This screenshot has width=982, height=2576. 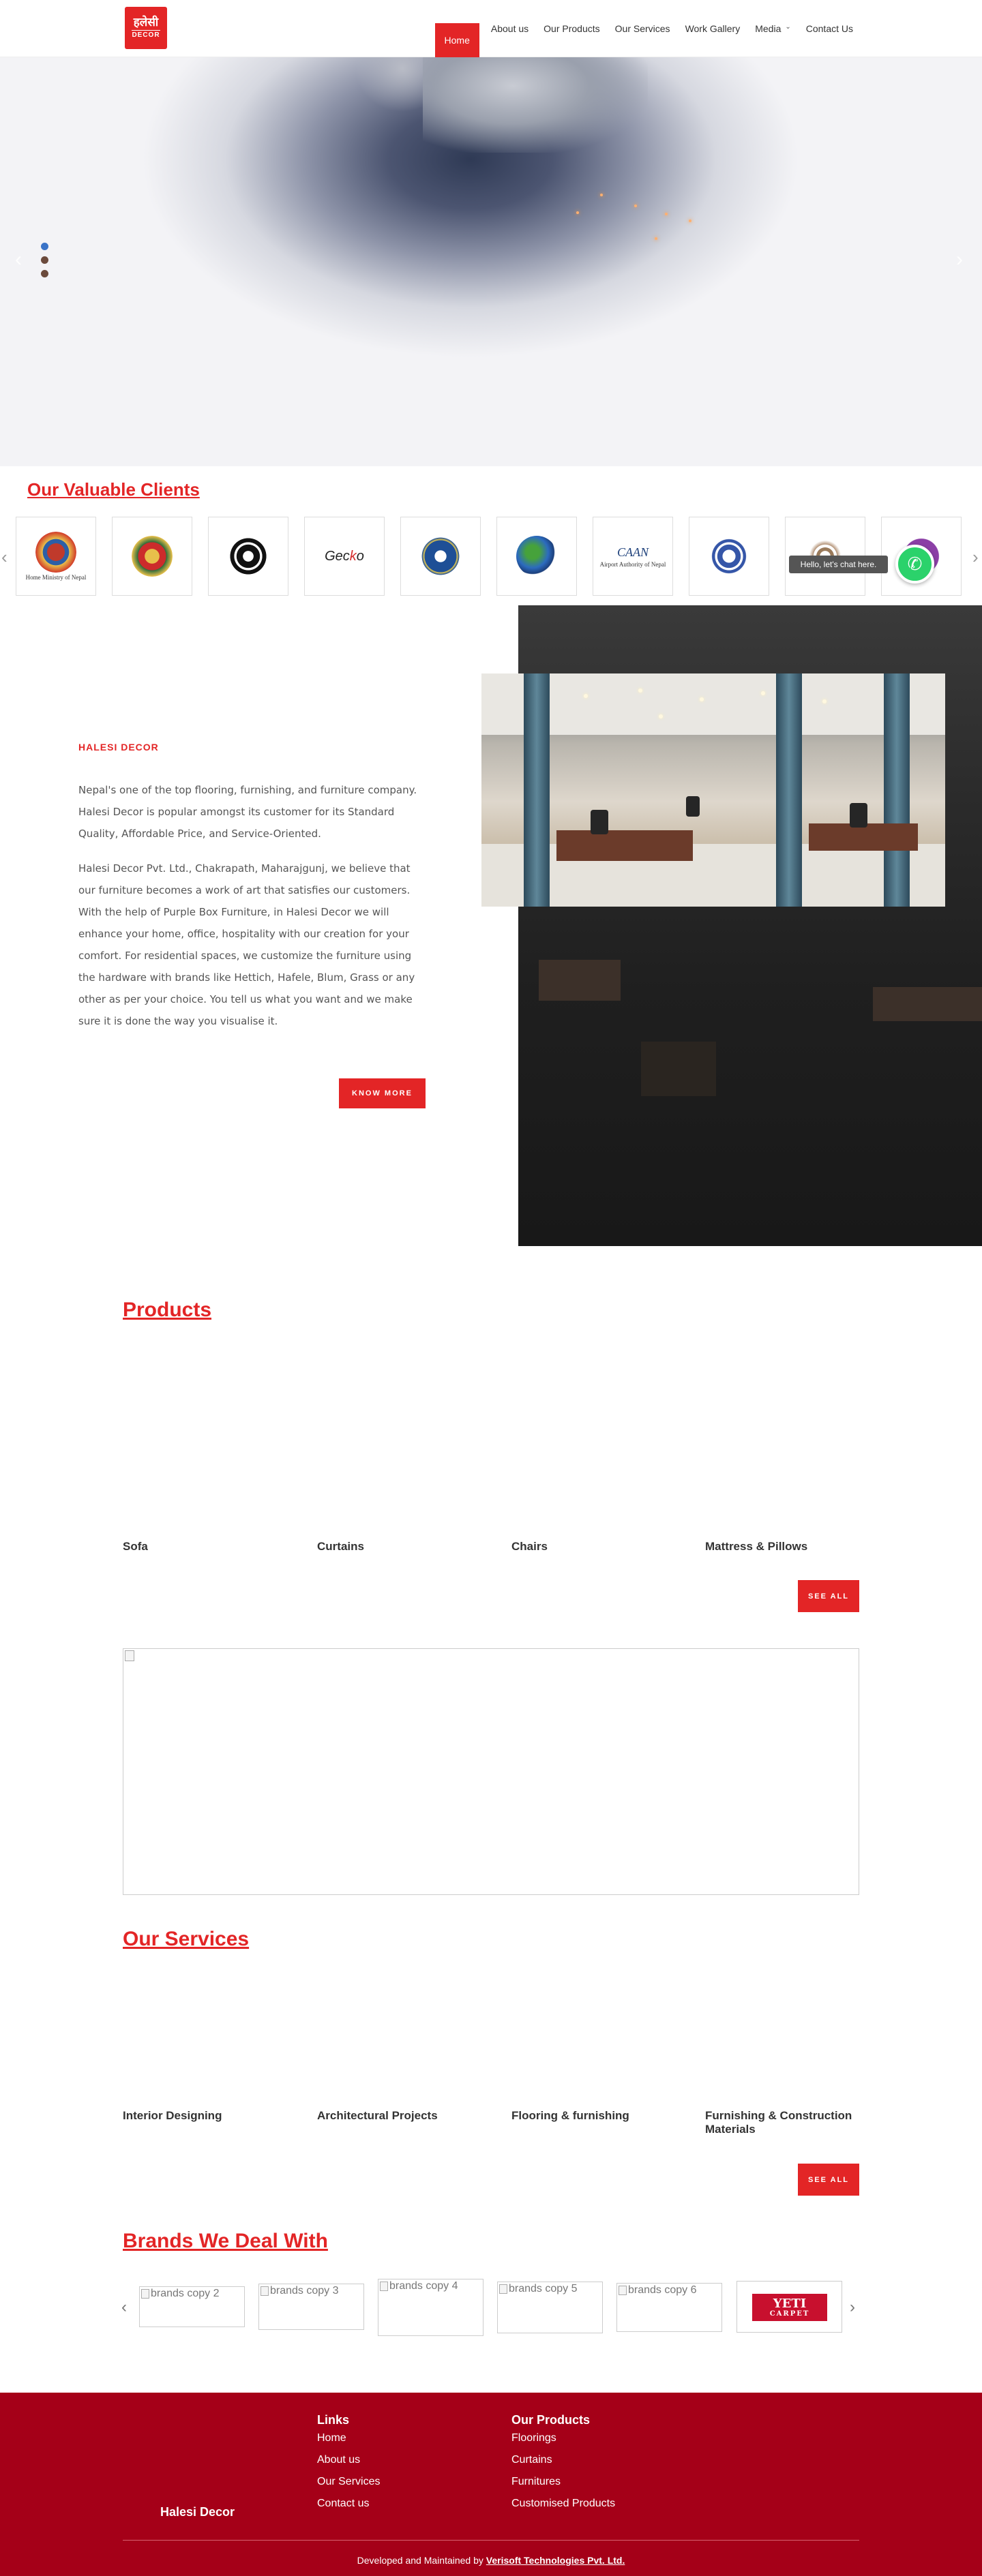 What do you see at coordinates (311, 2307) in the screenshot?
I see `brand-logo: brands copy 3` at bounding box center [311, 2307].